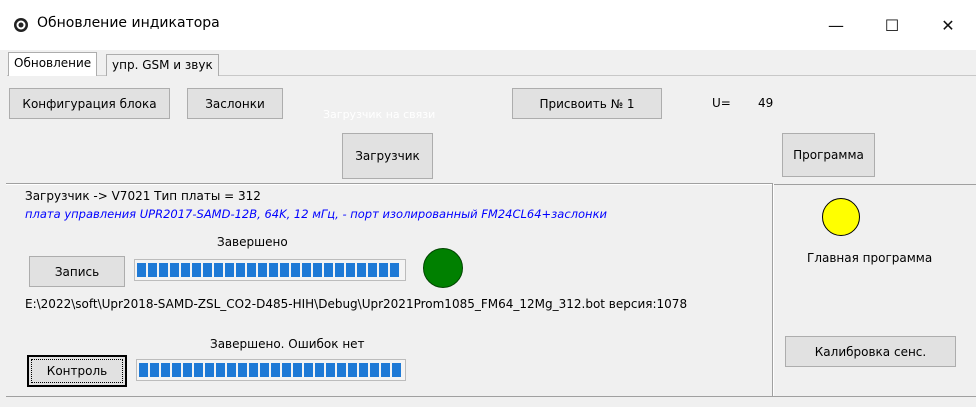  I want to click on maximize-icon: ☐, so click(892, 25).